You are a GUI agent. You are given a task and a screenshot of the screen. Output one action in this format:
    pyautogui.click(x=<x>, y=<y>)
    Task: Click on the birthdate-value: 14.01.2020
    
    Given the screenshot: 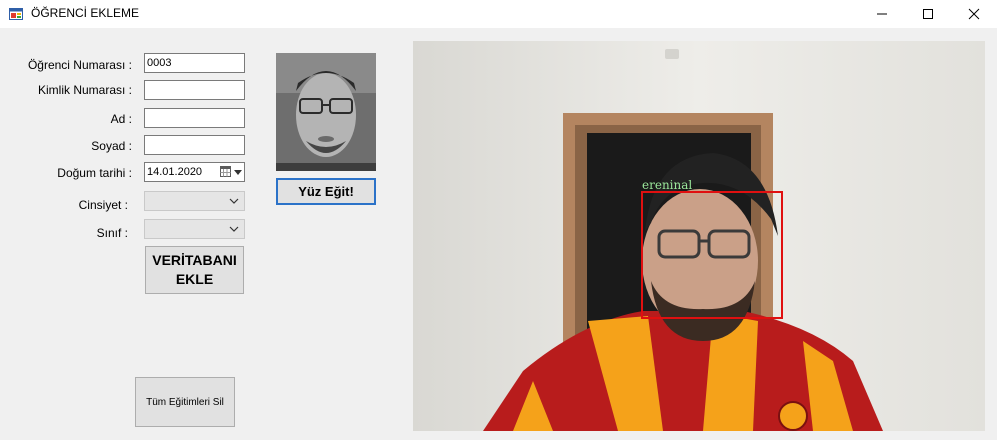 What is the action you would take?
    pyautogui.click(x=175, y=172)
    